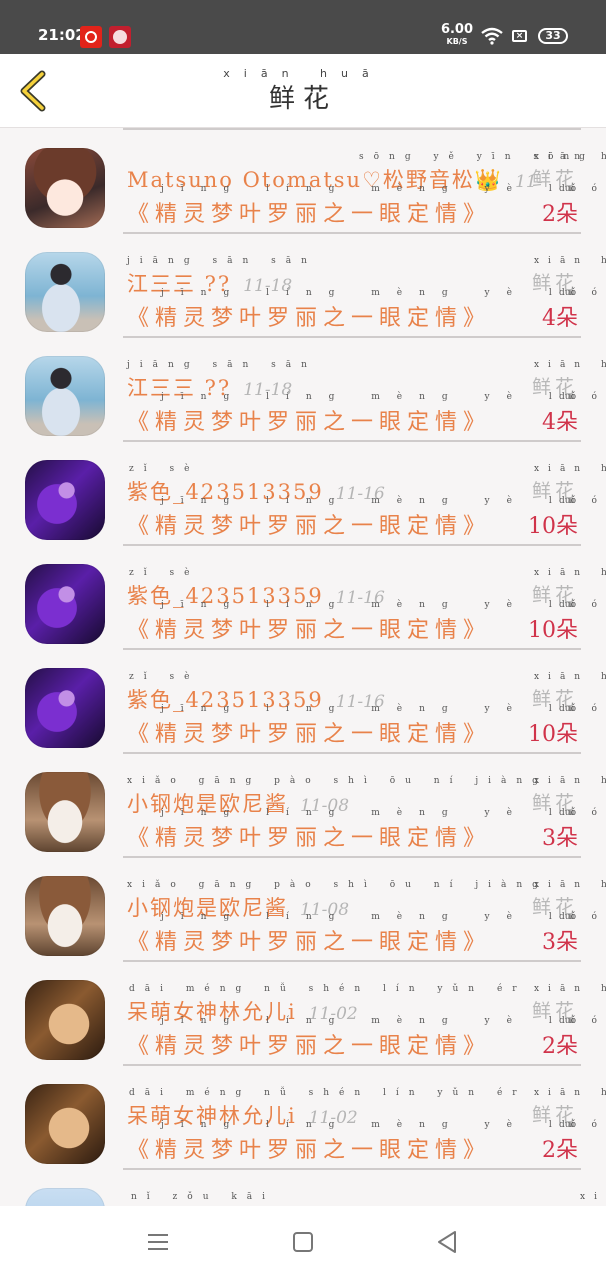  What do you see at coordinates (120, 37) in the screenshot?
I see `app-notification-icon` at bounding box center [120, 37].